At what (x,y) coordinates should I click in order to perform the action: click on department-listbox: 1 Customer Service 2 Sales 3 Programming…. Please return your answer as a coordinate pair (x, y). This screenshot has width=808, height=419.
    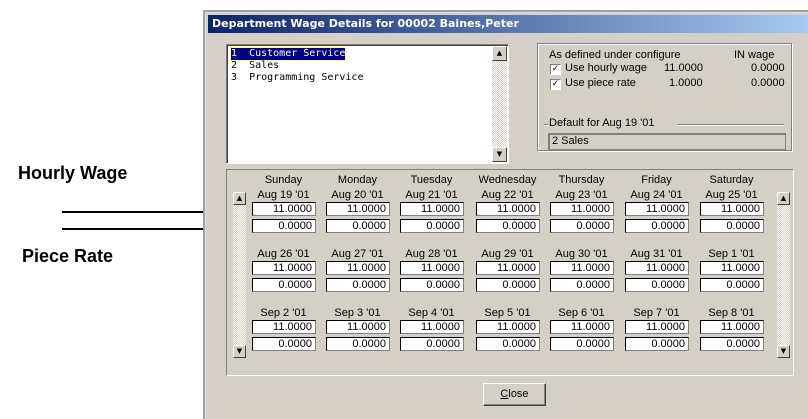
    Looking at the image, I should click on (367, 104).